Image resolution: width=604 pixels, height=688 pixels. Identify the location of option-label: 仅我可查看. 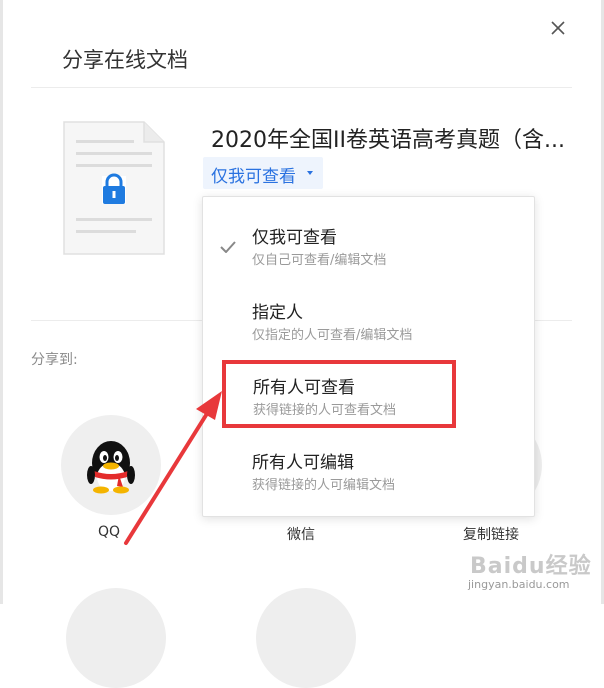
(294, 238).